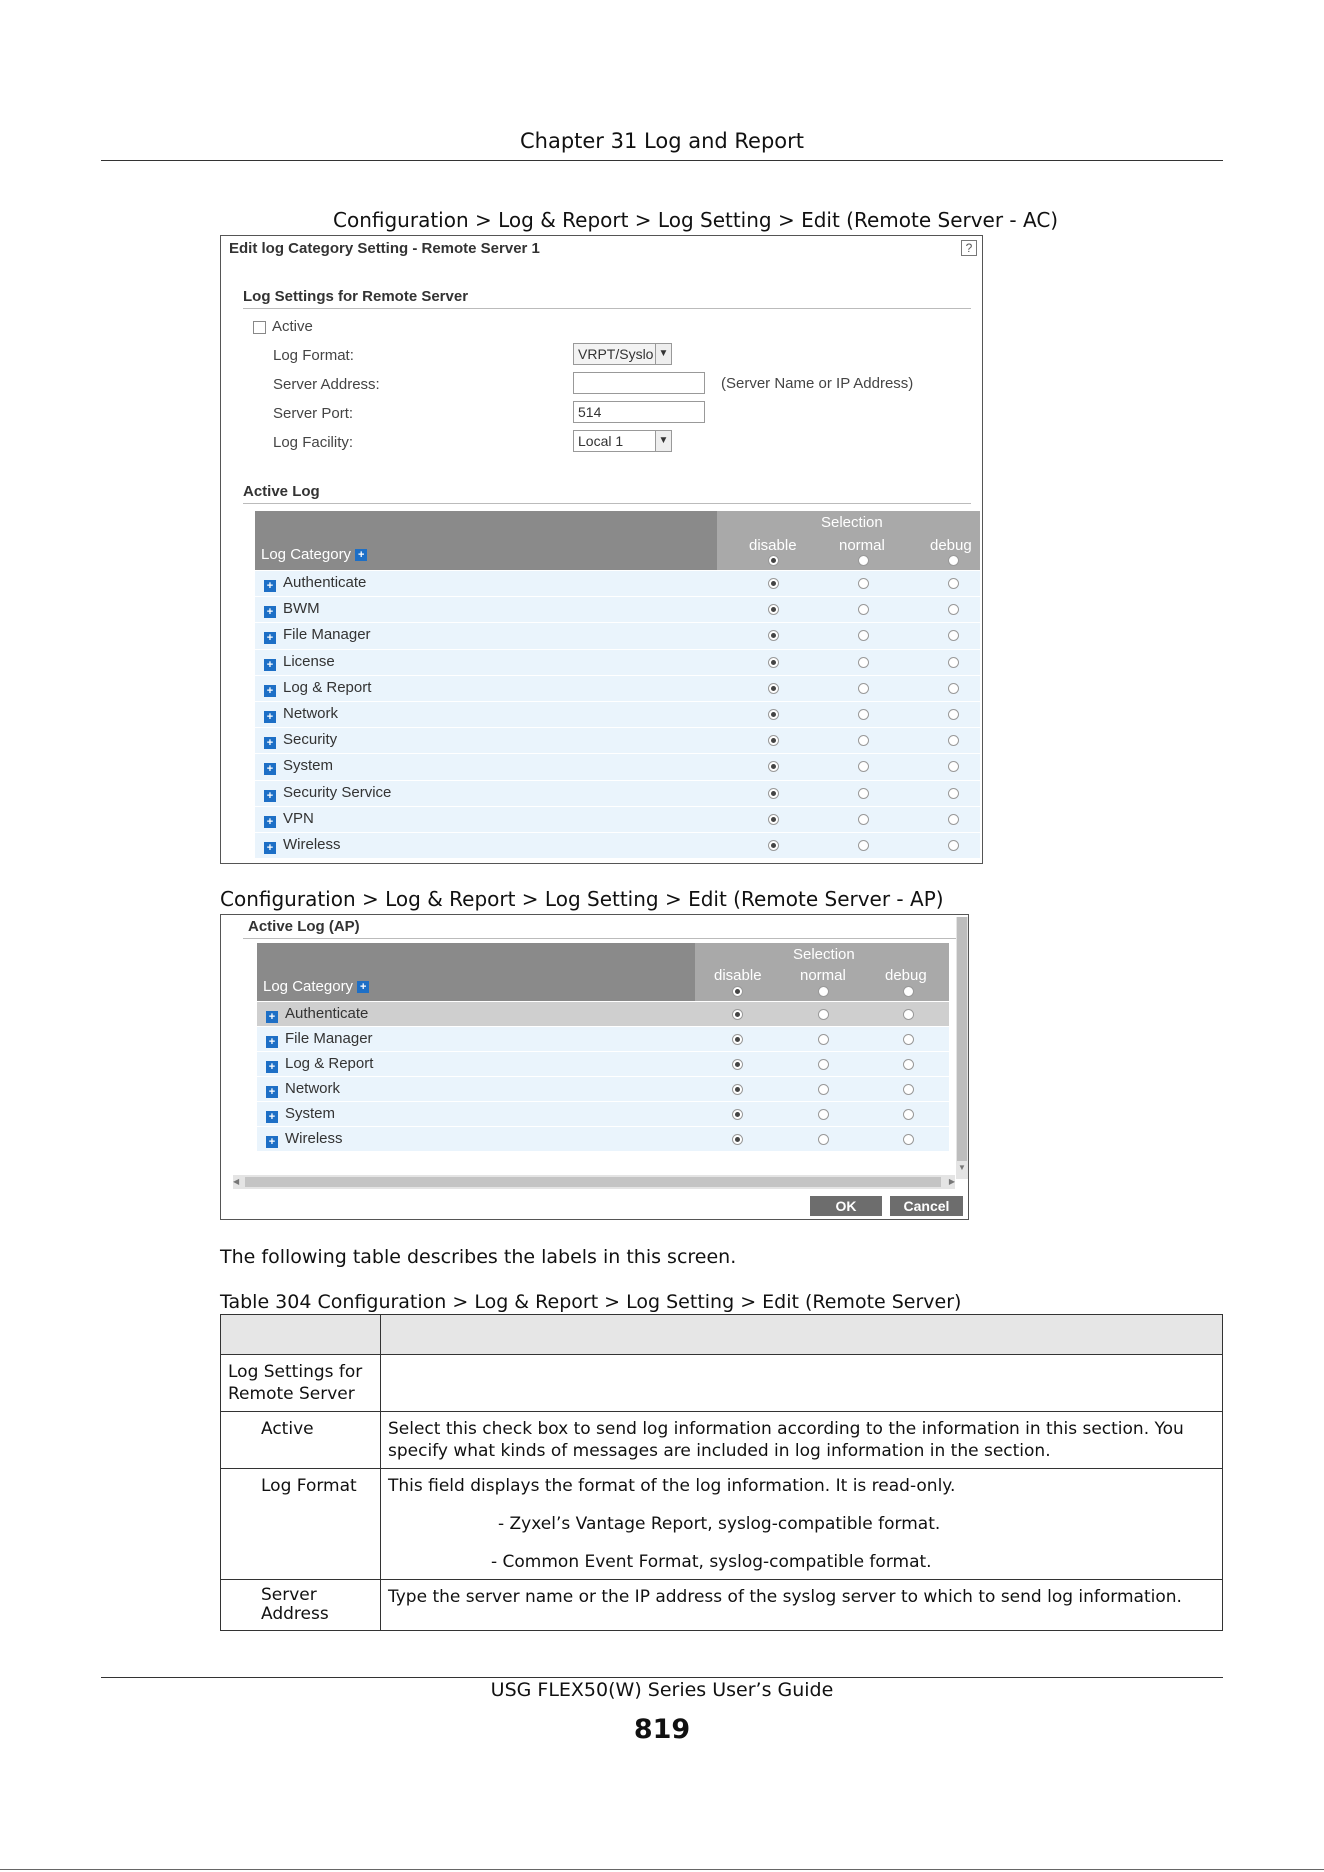  What do you see at coordinates (236, 1181) in the screenshot?
I see `scroll-left-icon: ◀` at bounding box center [236, 1181].